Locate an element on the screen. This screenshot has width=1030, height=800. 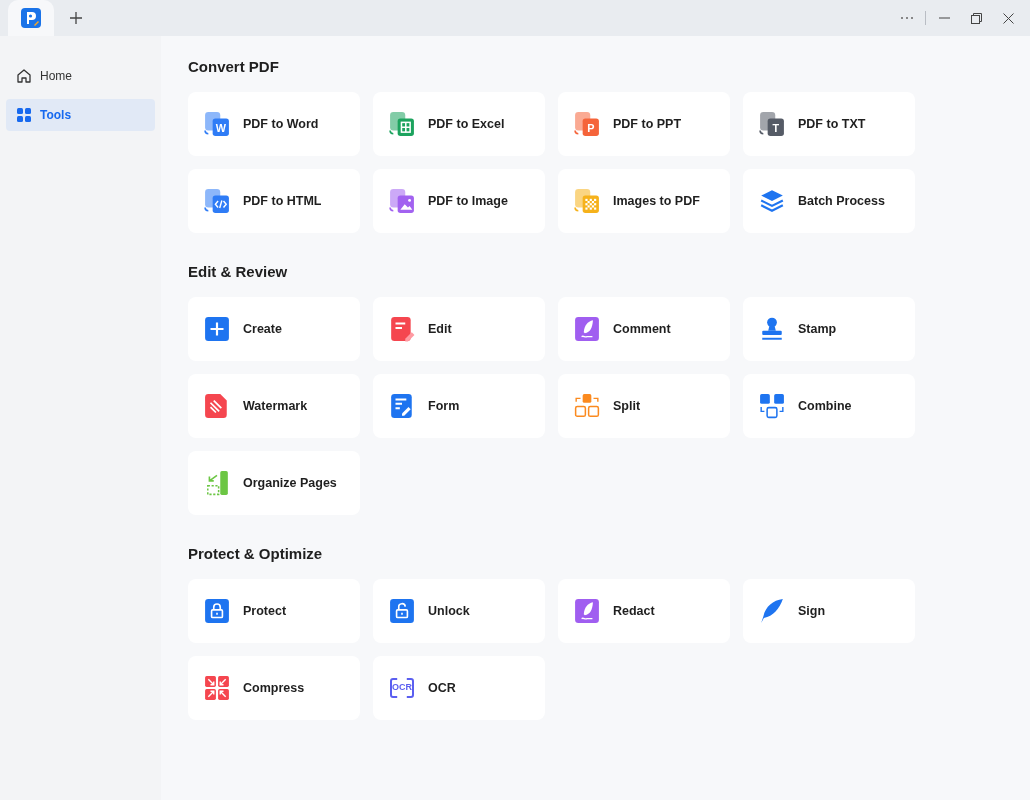
tool-card: Comment is located at coordinates (644, 329).